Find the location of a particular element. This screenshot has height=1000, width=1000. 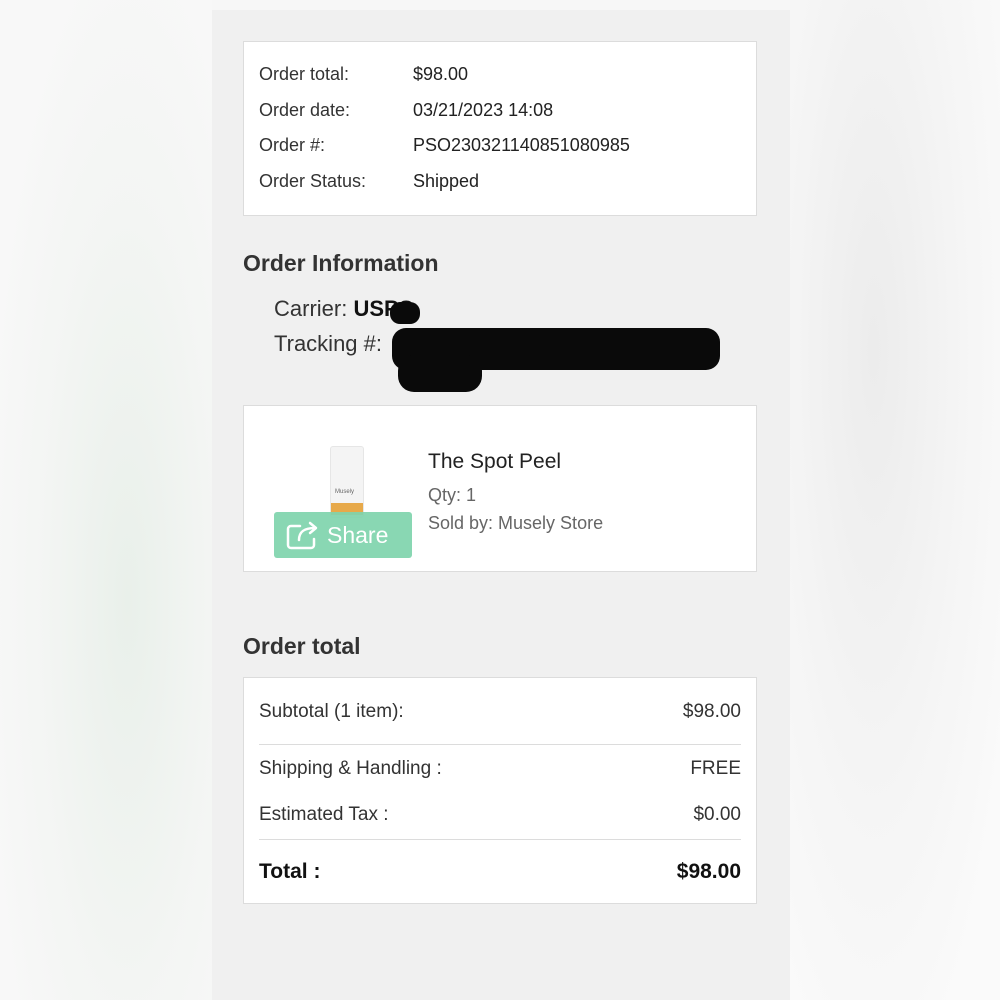

tracking-line: Tracking #: is located at coordinates (328, 344).